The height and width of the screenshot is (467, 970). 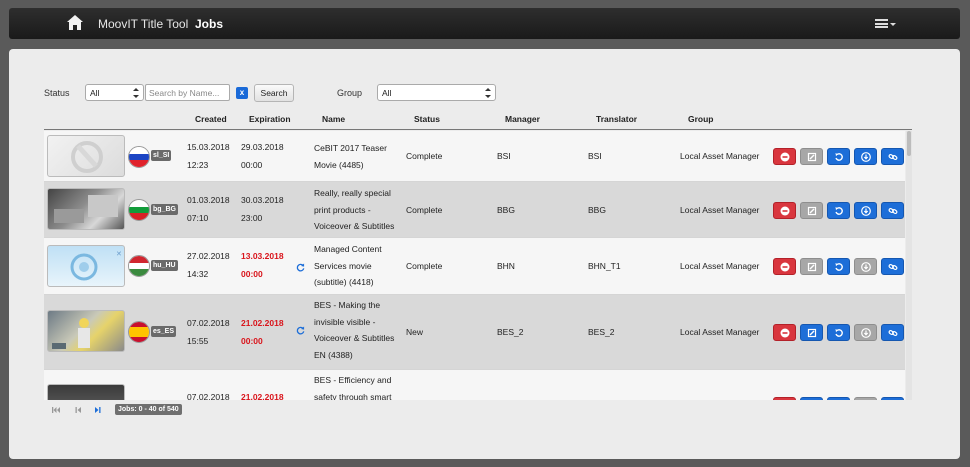 I want to click on col-header-name: Name, so click(x=333, y=119).